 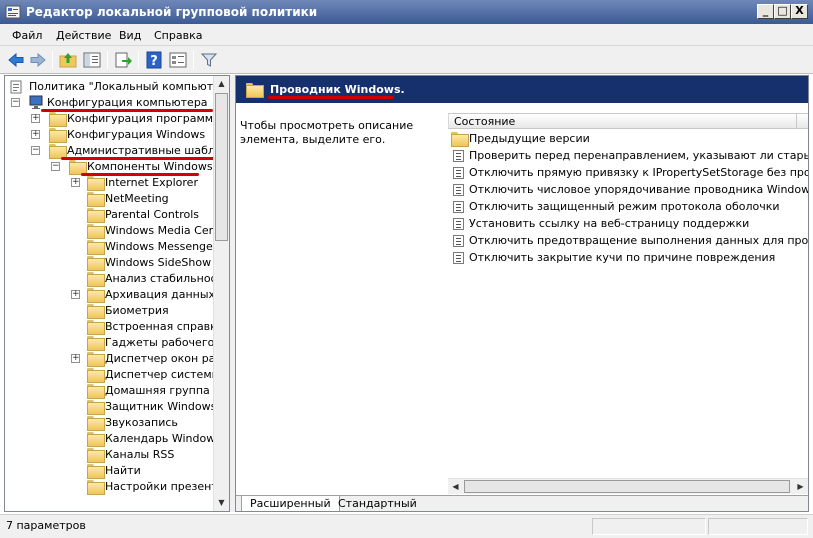 What do you see at coordinates (16, 60) in the screenshot?
I see `back-icon` at bounding box center [16, 60].